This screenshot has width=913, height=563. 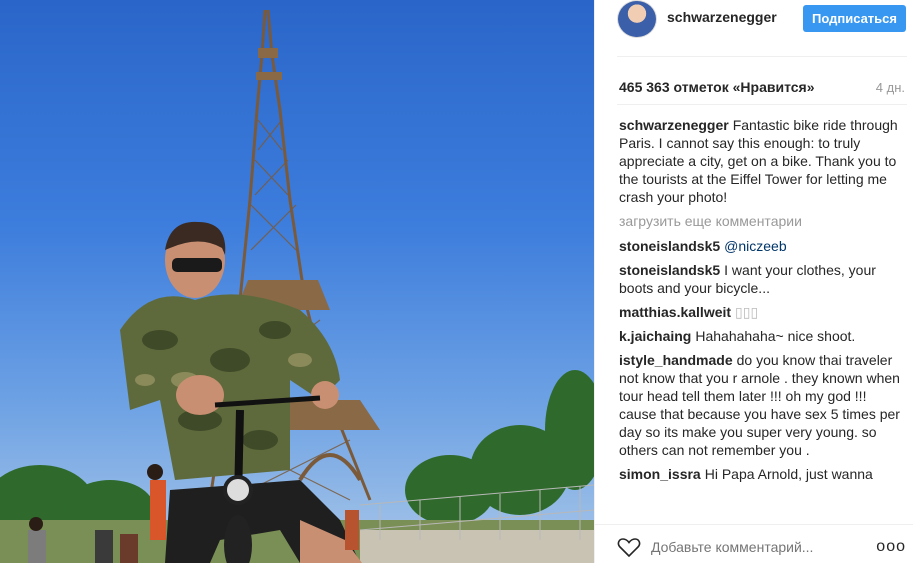 I want to click on comment-bar: ooo, so click(x=754, y=543).